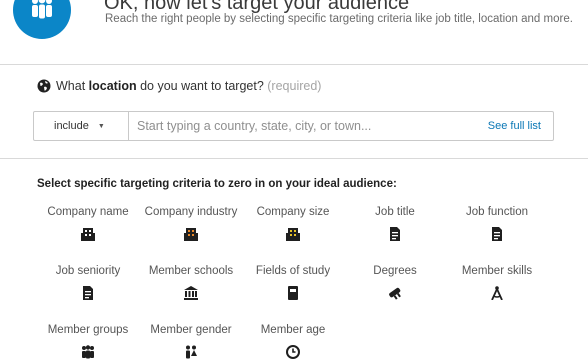 This screenshot has width=588, height=364. What do you see at coordinates (497, 223) in the screenshot?
I see `criteria-job-function: Job function` at bounding box center [497, 223].